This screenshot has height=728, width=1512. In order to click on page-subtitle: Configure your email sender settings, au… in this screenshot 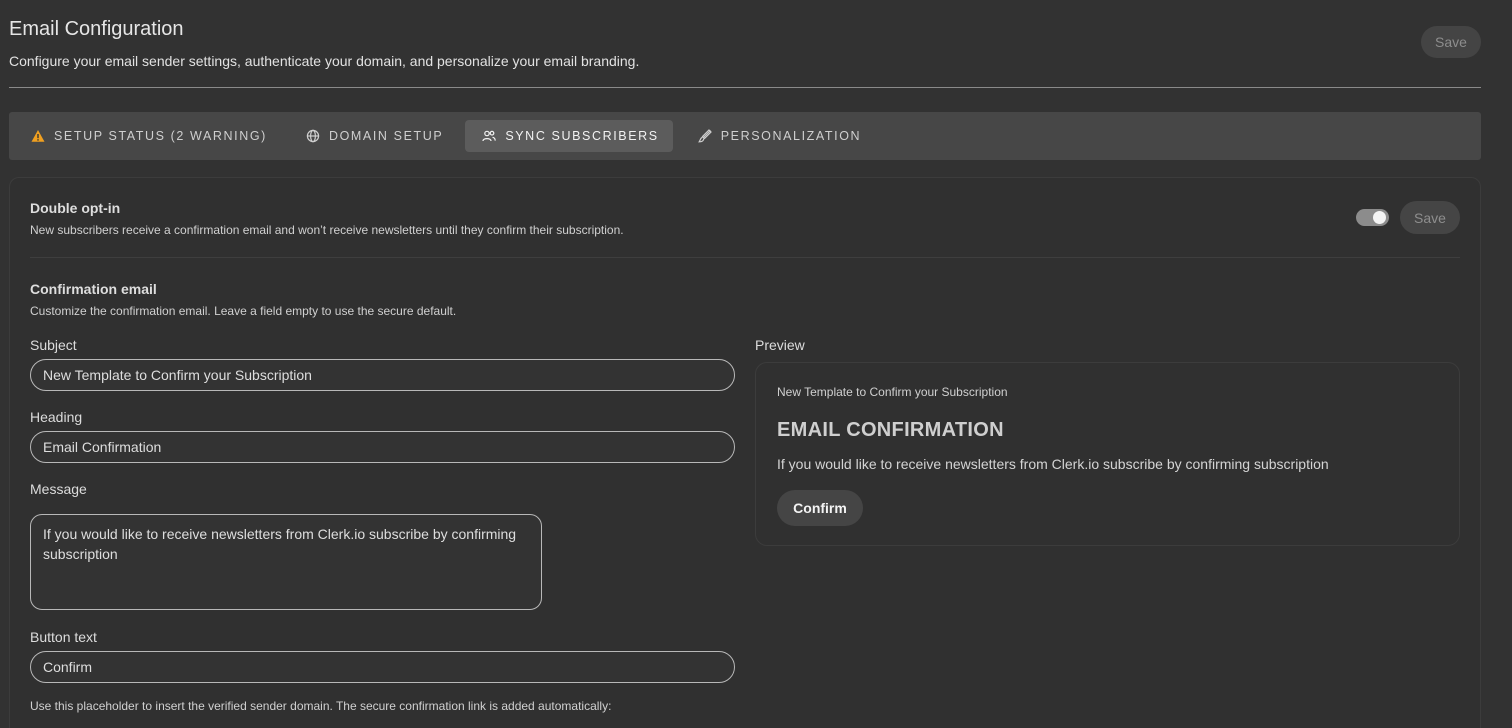, I will do `click(324, 61)`.